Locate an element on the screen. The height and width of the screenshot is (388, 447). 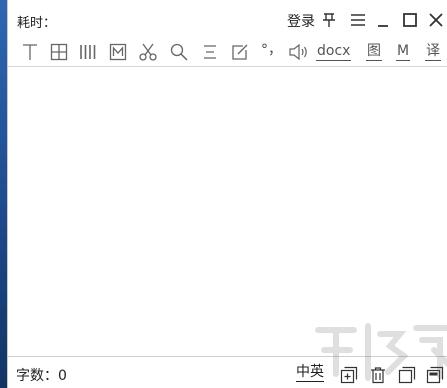
docx-export-button: docx is located at coordinates (334, 51).